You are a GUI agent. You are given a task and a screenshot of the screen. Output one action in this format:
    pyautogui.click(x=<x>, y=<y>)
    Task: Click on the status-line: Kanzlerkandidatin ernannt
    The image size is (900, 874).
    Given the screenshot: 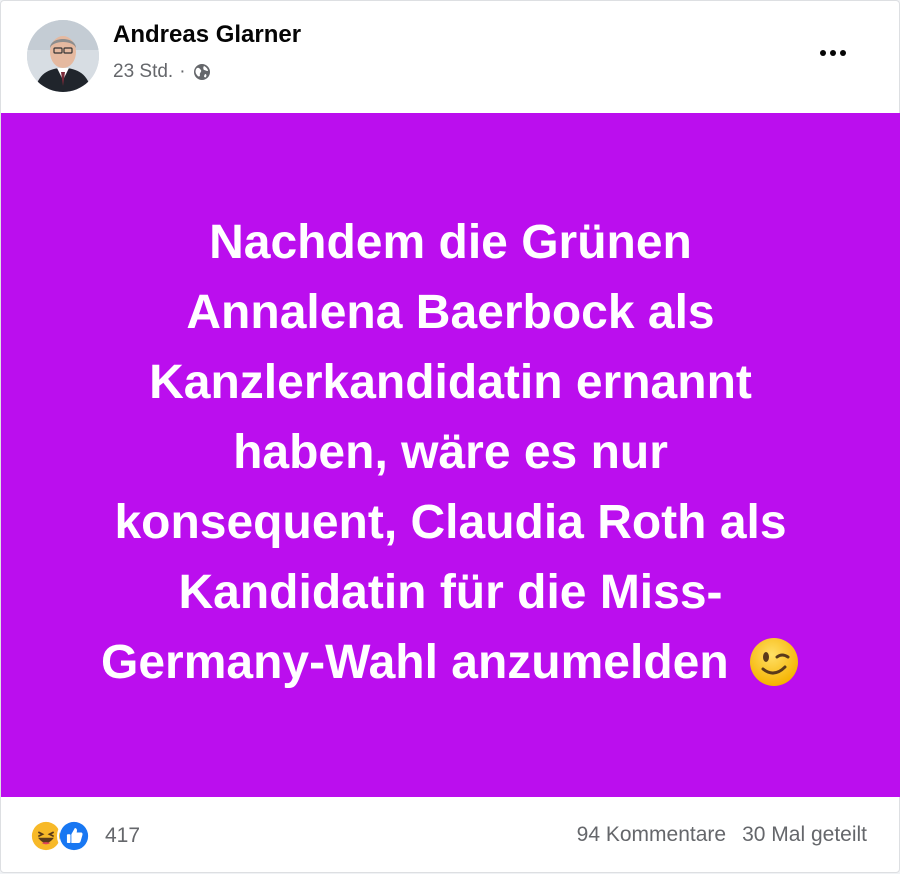 What is the action you would take?
    pyautogui.click(x=450, y=382)
    